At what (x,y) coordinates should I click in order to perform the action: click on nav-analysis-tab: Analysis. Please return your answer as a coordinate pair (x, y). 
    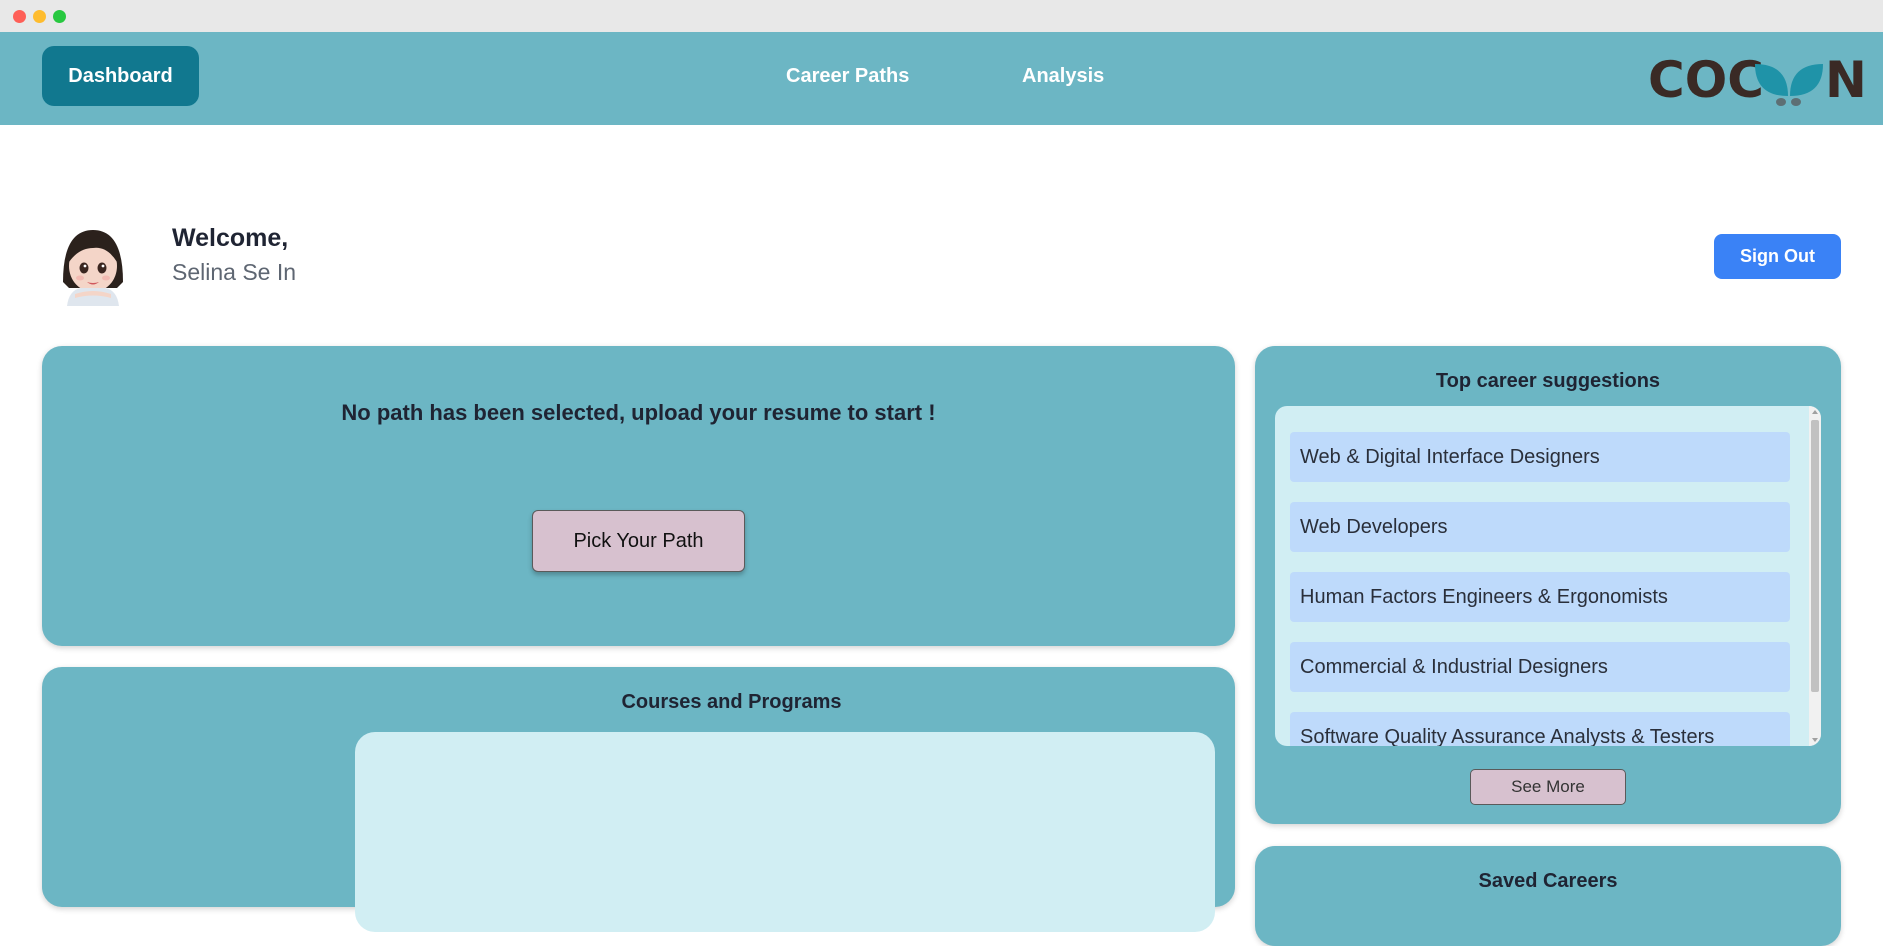
    Looking at the image, I should click on (1063, 76).